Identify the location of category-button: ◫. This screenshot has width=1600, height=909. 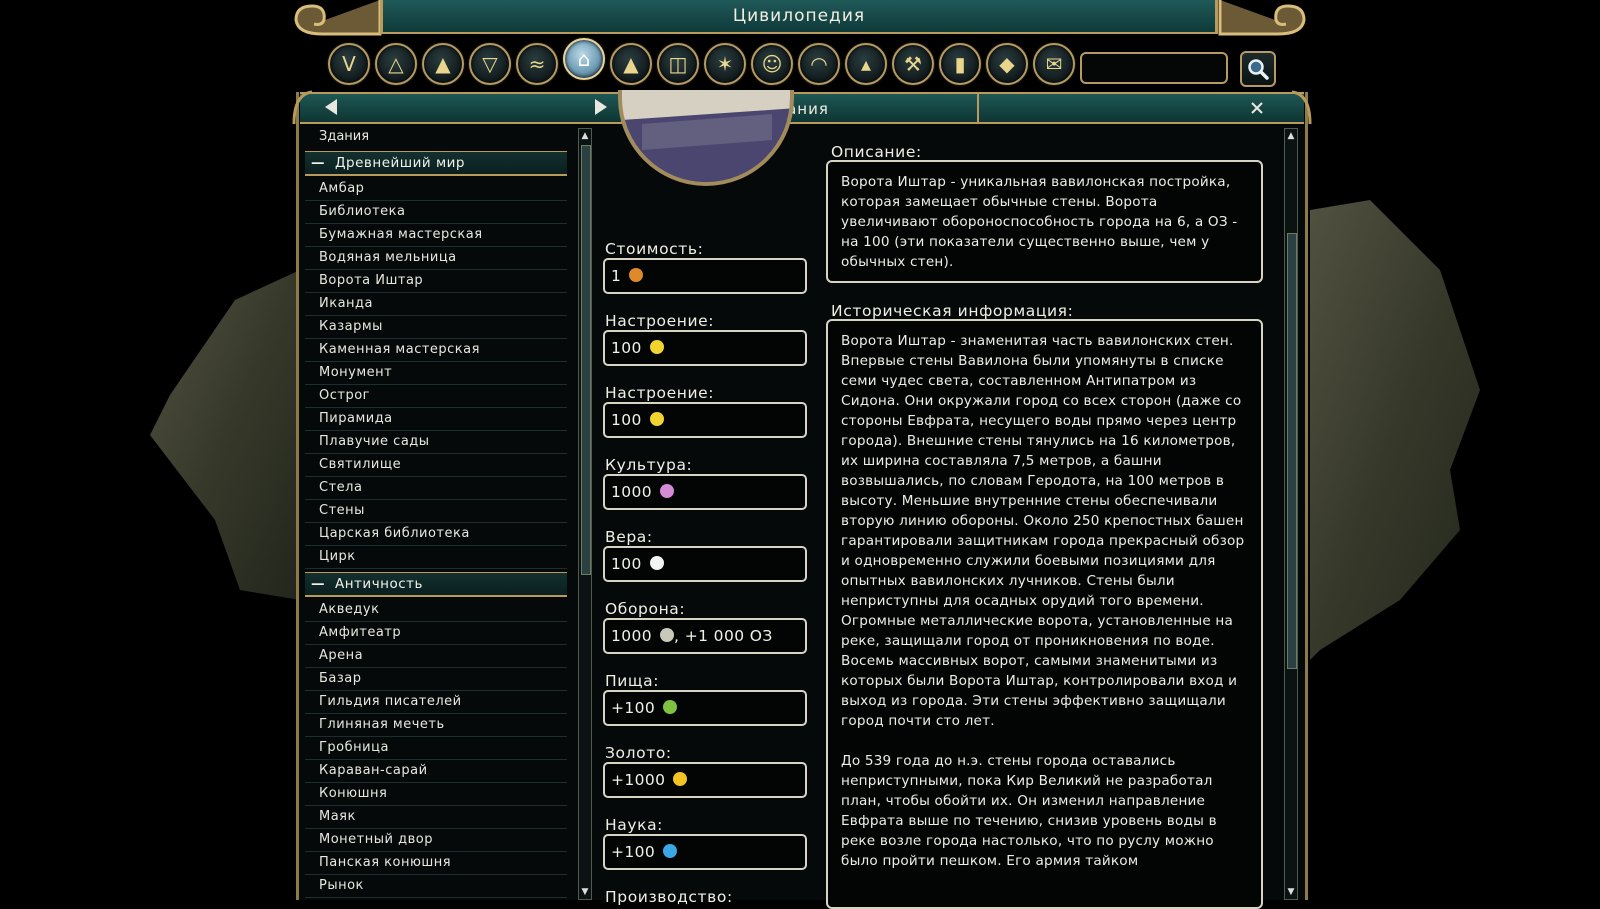
(678, 64).